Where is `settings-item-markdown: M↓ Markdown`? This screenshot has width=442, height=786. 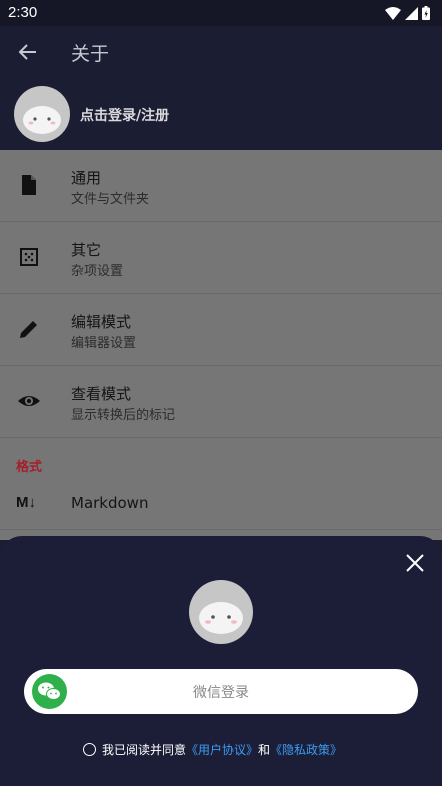
settings-item-markdown: M↓ Markdown is located at coordinates (221, 505).